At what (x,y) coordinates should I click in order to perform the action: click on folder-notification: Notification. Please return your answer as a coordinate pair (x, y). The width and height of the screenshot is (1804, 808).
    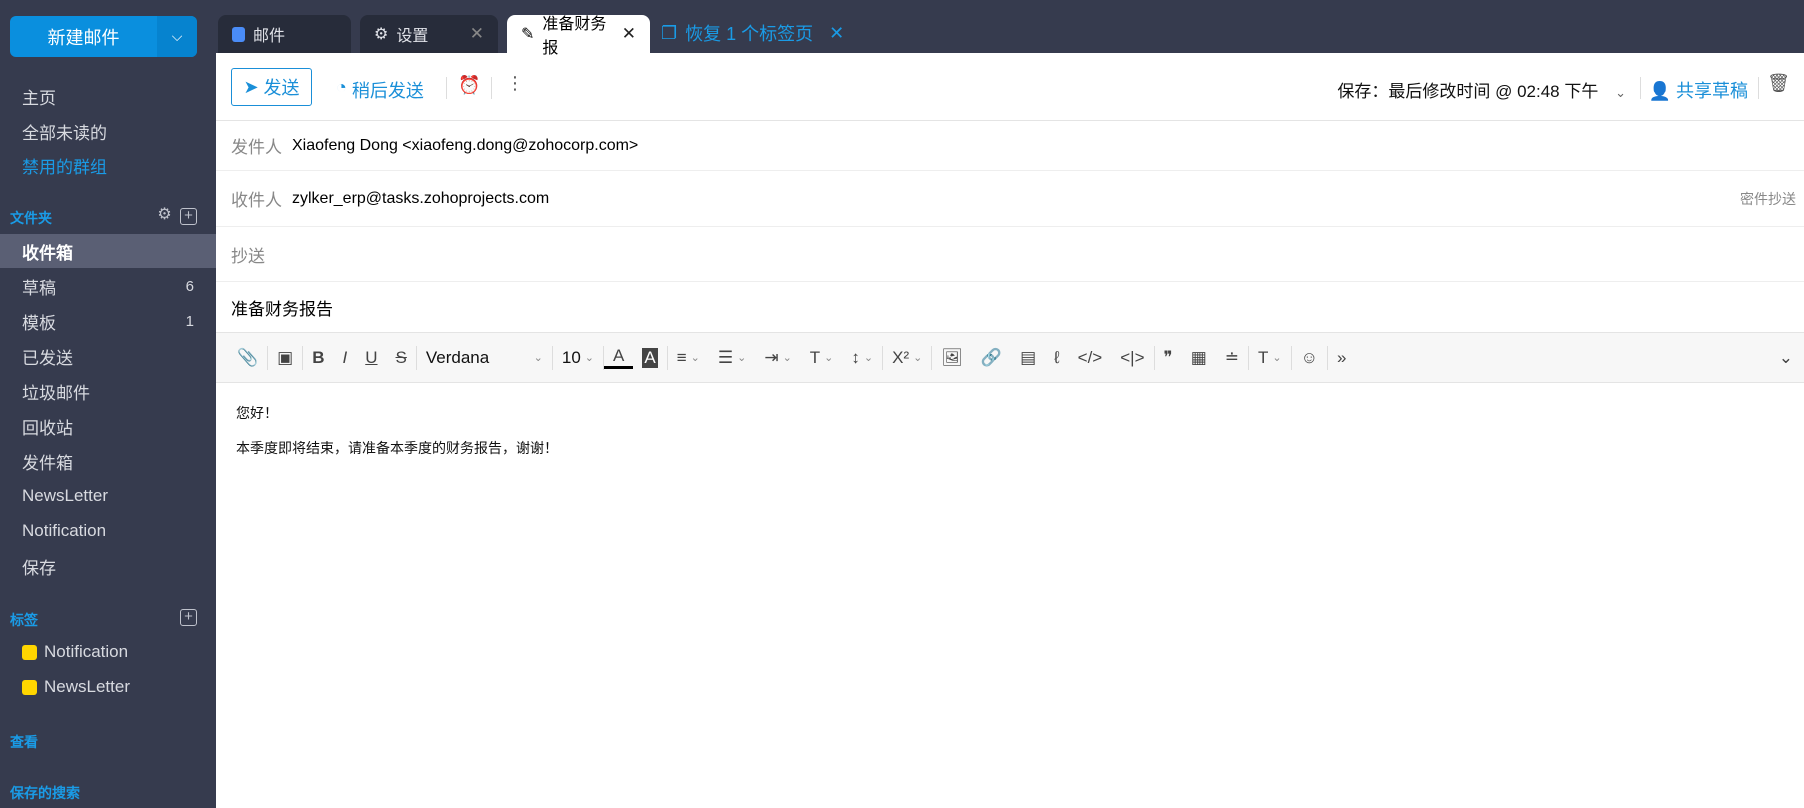
    Looking at the image, I should click on (108, 531).